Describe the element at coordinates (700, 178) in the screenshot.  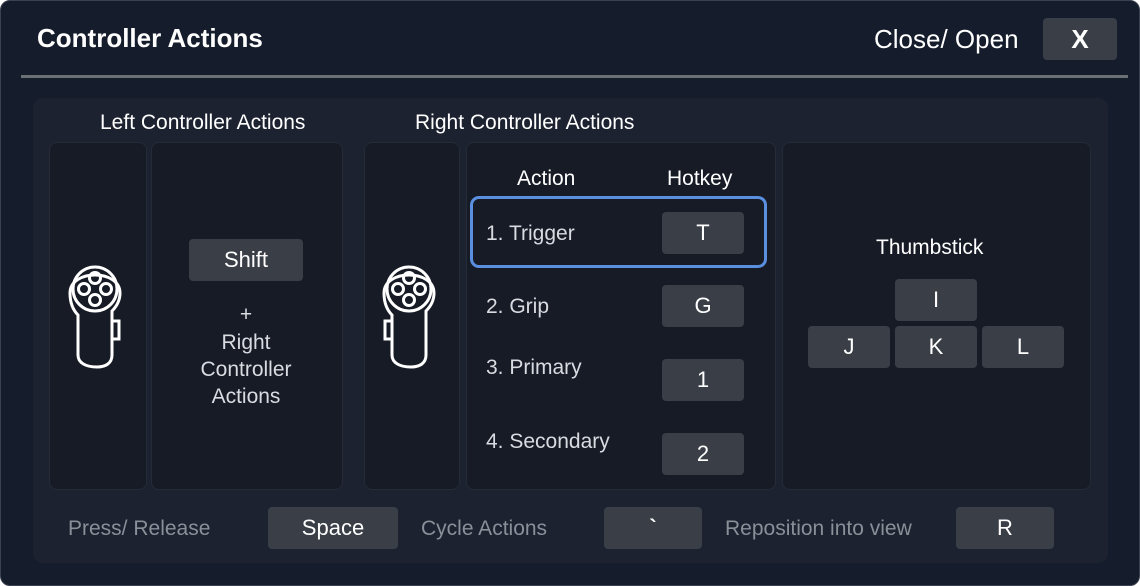
I see `hotkey-column-header: Hotkey` at that location.